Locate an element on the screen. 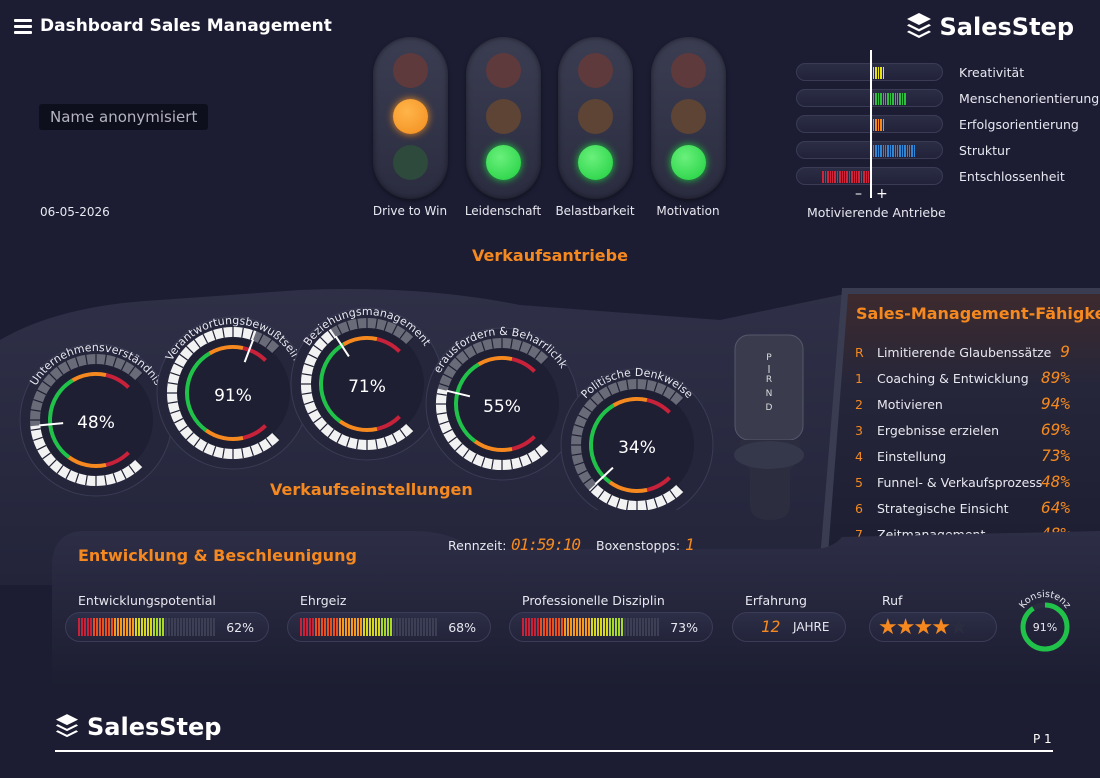  skill-row: 6 Strategische Einsicht 64% is located at coordinates (970, 509).